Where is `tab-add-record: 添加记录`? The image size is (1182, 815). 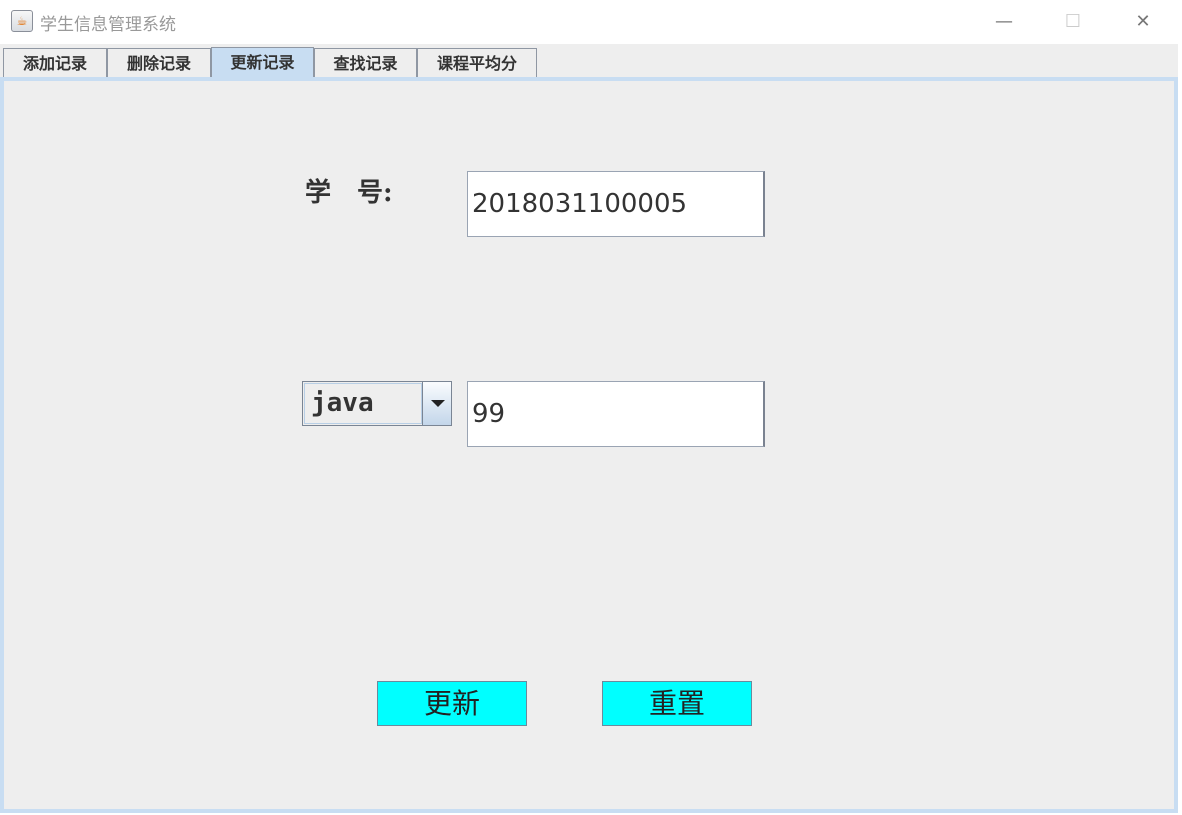
tab-add-record: 添加记录 is located at coordinates (55, 63).